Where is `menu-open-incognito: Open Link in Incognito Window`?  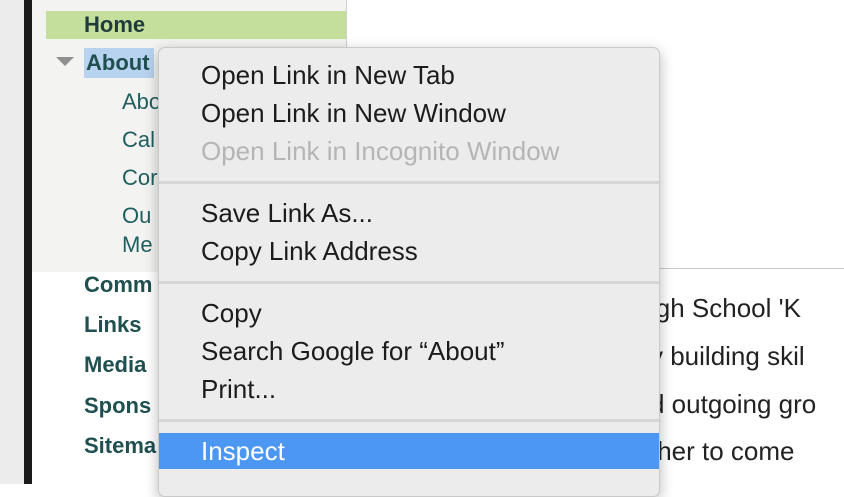 menu-open-incognito: Open Link in Incognito Window is located at coordinates (380, 151).